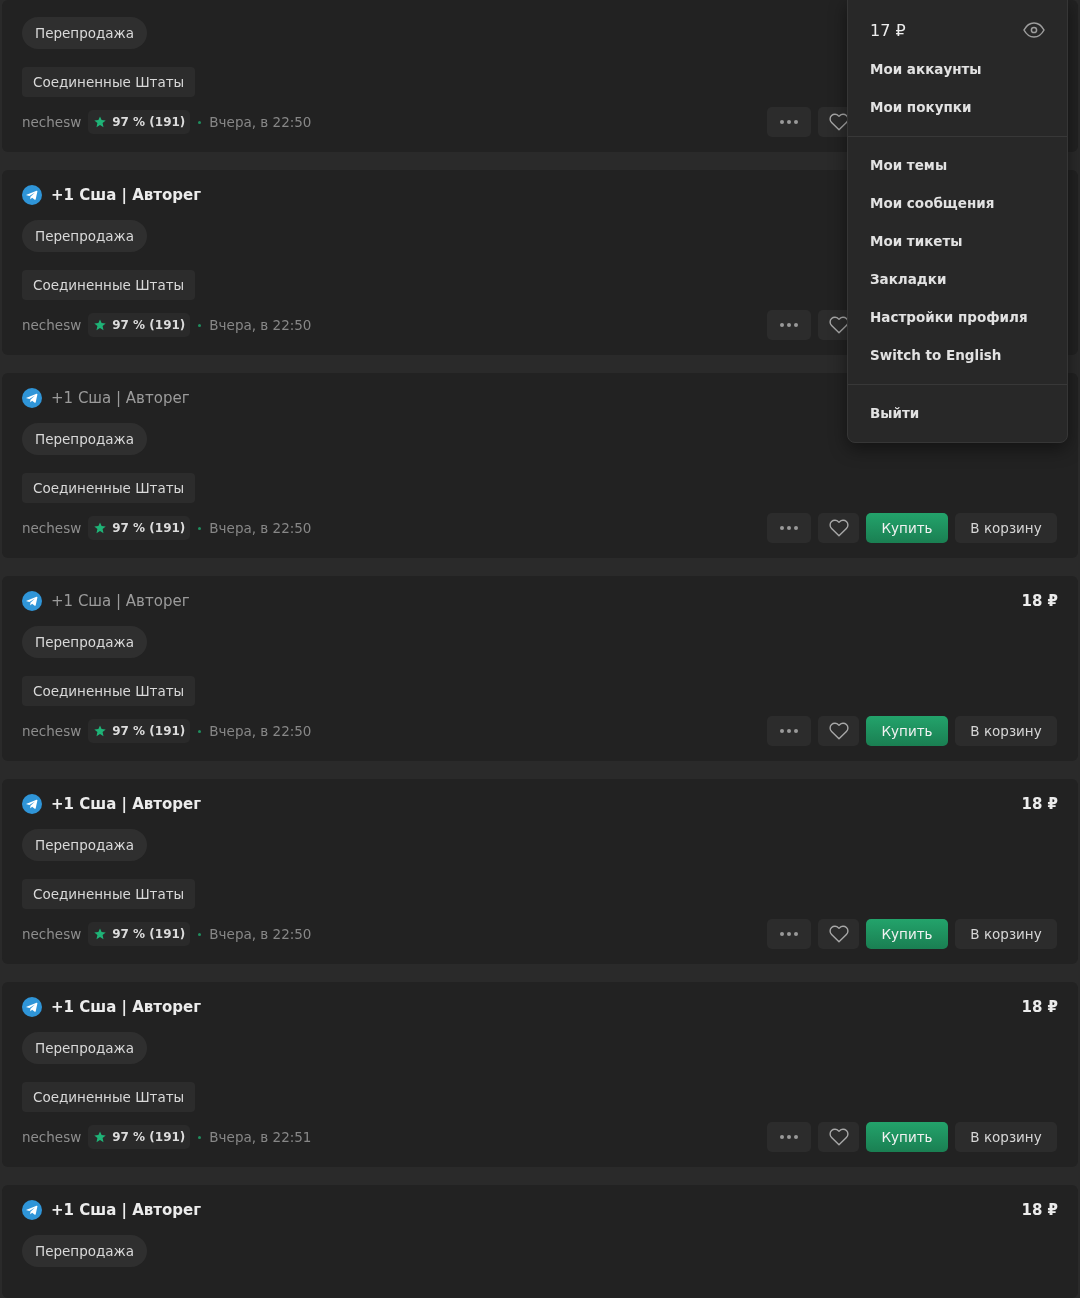  What do you see at coordinates (957, 165) in the screenshot?
I see `menu-item: Мои темы` at bounding box center [957, 165].